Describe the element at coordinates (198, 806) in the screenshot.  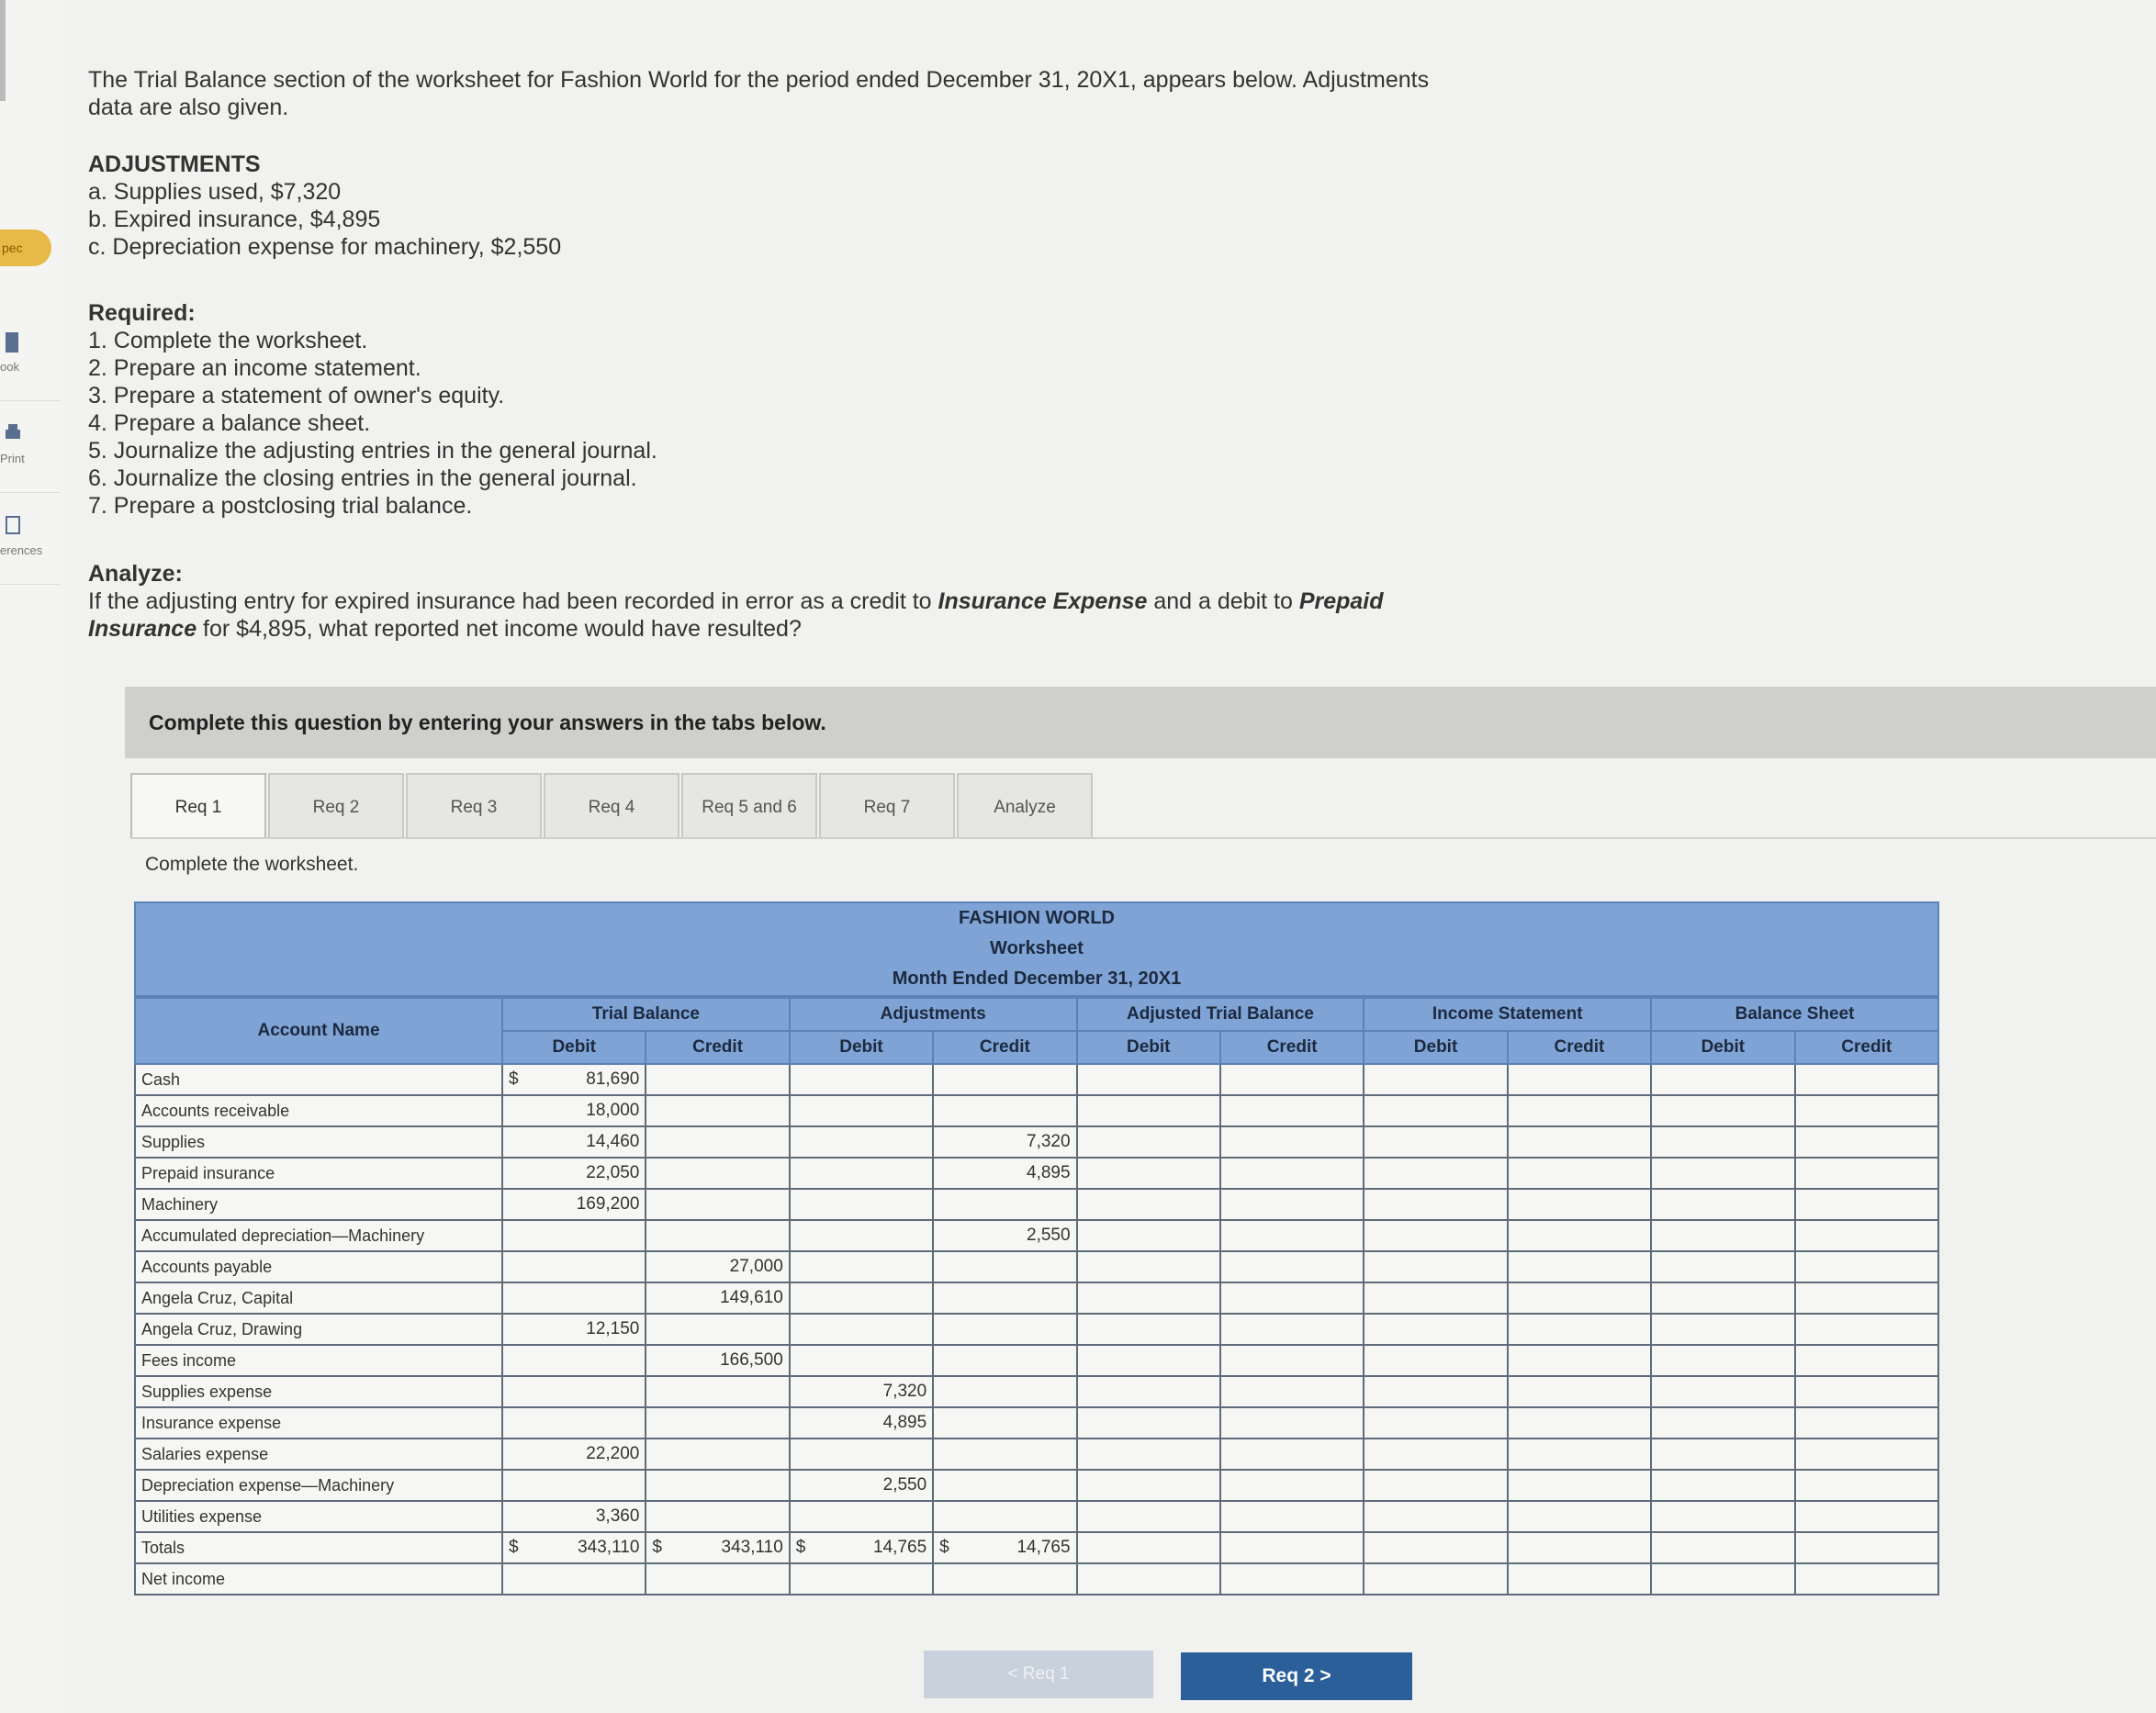
I see `tab-req-1: Req 1` at that location.